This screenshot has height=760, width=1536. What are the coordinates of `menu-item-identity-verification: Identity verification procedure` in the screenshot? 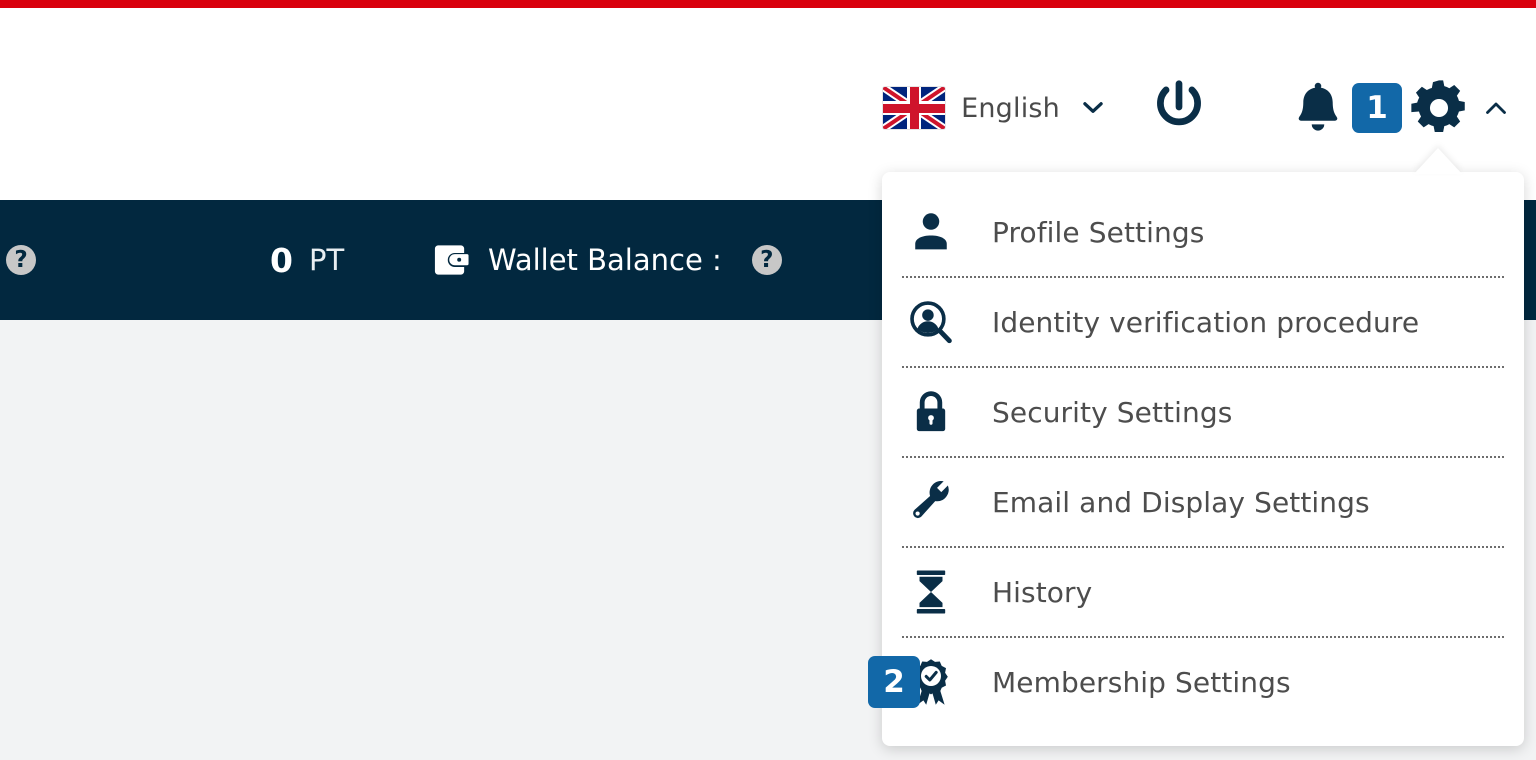 It's located at (1203, 321).